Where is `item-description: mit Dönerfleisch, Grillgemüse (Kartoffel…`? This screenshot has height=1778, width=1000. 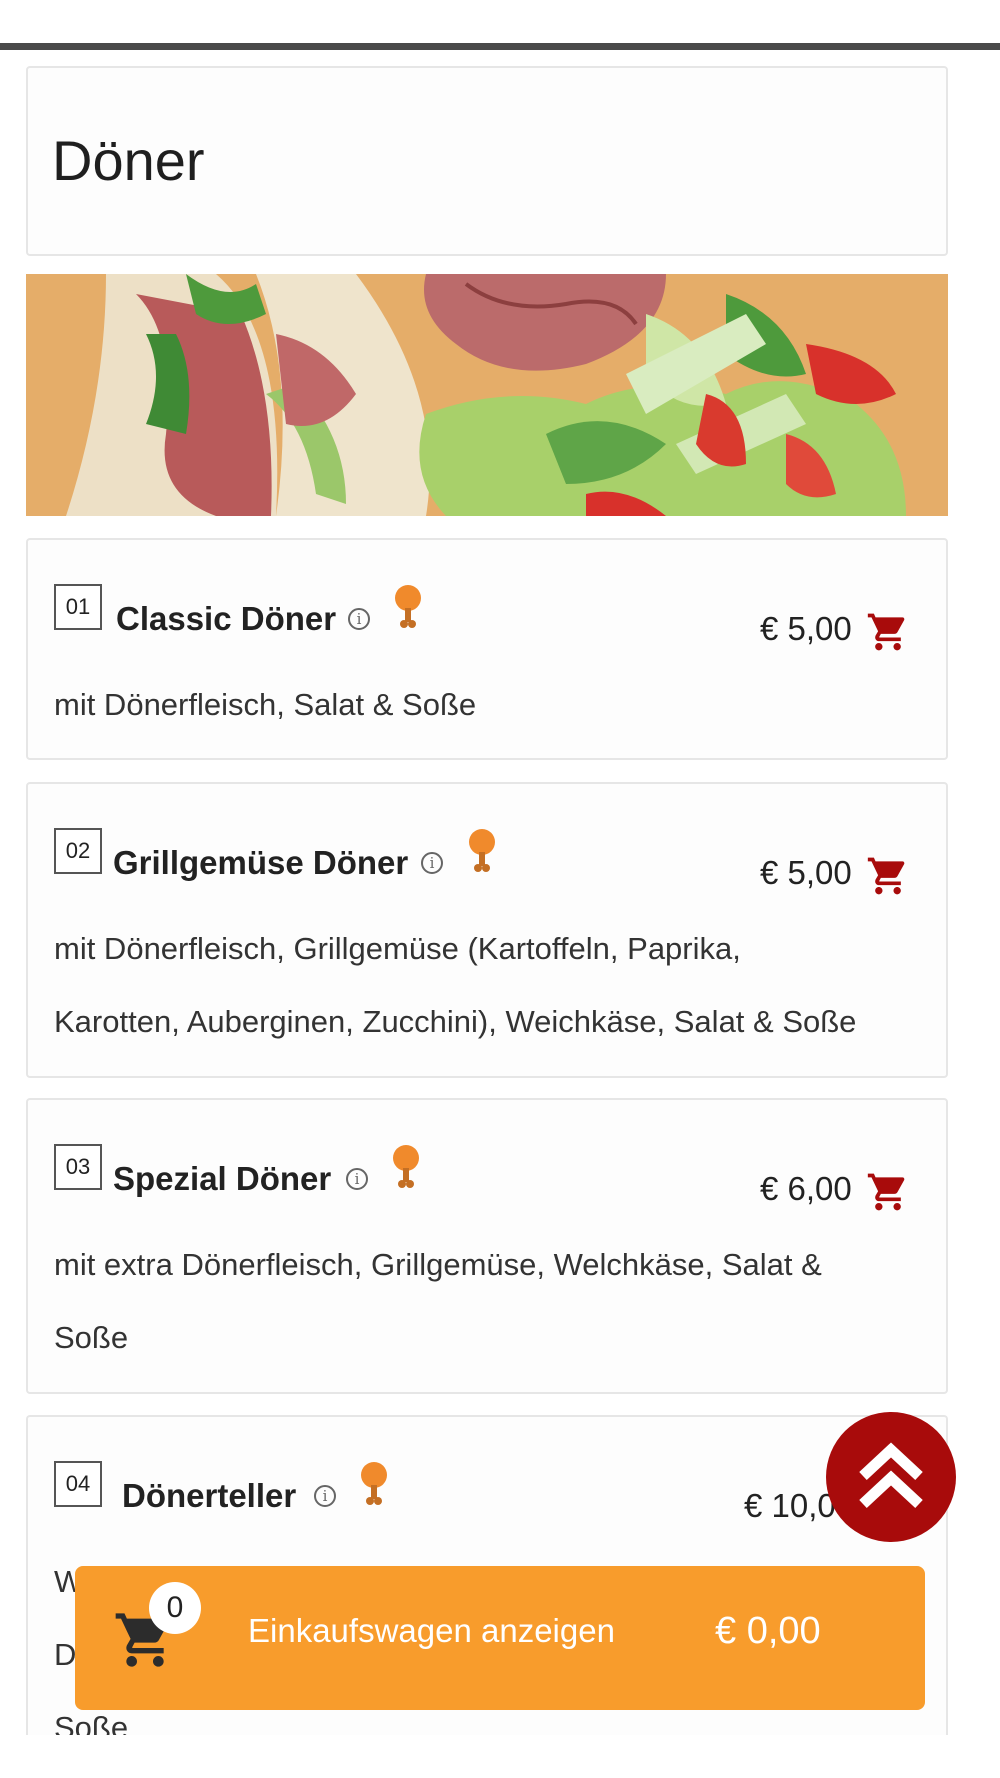 item-description: mit Dönerfleisch, Grillgemüse (Kartoffel… is located at coordinates (495, 985).